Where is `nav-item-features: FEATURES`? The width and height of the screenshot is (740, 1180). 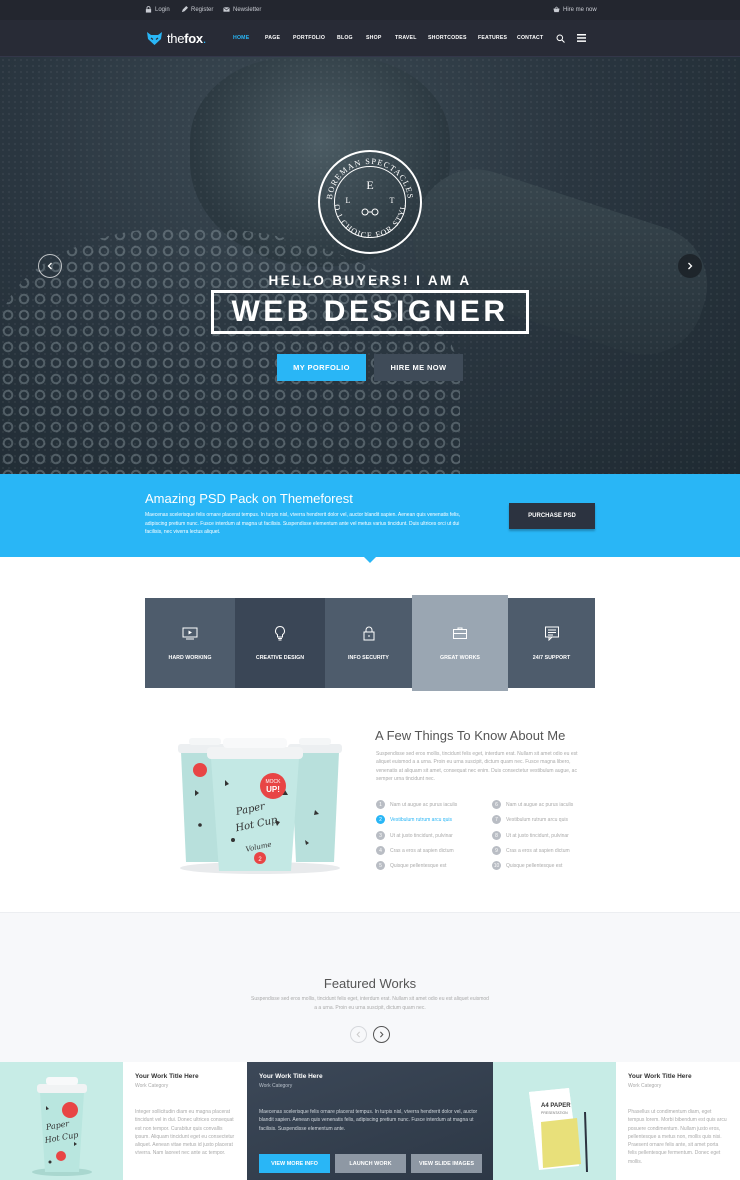
nav-item-features: FEATURES is located at coordinates (492, 38).